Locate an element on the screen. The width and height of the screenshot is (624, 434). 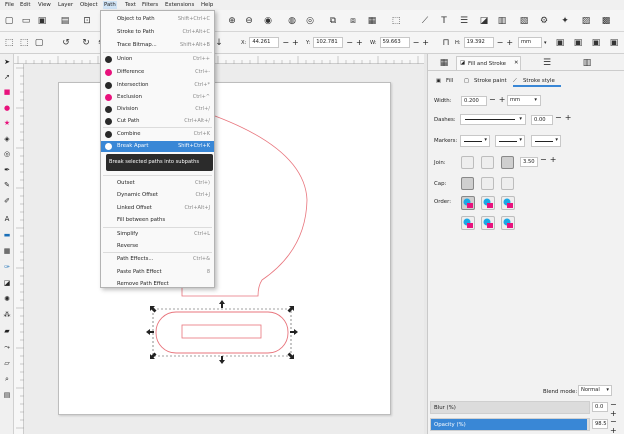
join-round-button is located at coordinates (487, 162).